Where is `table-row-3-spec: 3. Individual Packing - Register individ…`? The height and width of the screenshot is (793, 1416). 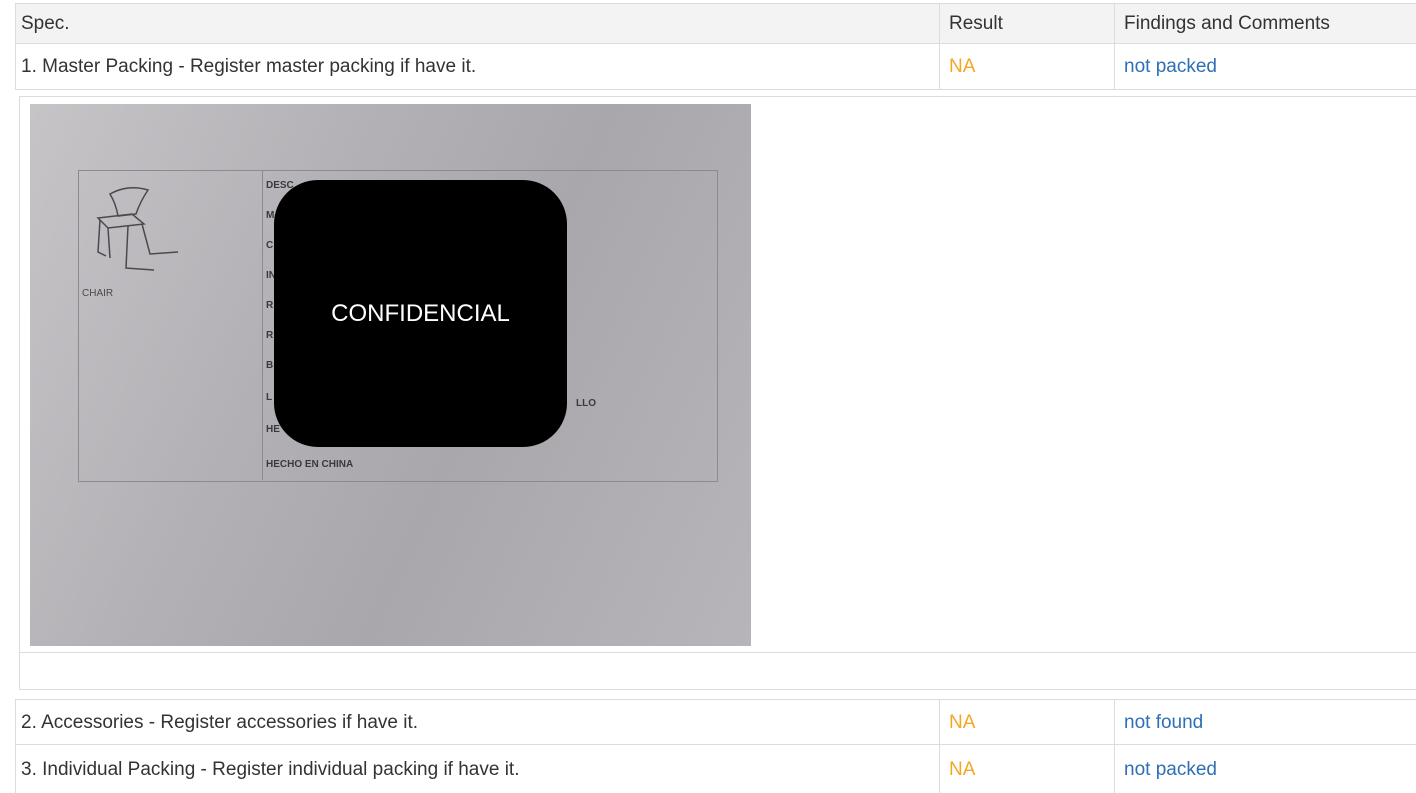
table-row-3-spec: 3. Individual Packing - Register individ… is located at coordinates (270, 769).